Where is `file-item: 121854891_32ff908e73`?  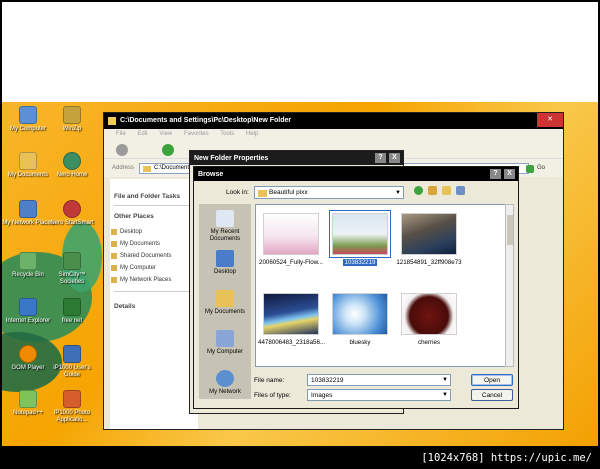
file-item: 121854891_32ff908e73 is located at coordinates (429, 239).